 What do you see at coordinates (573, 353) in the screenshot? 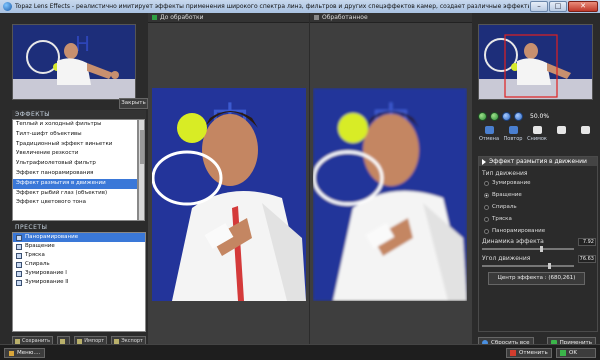
I see `ok-label: OK` at bounding box center [573, 353].